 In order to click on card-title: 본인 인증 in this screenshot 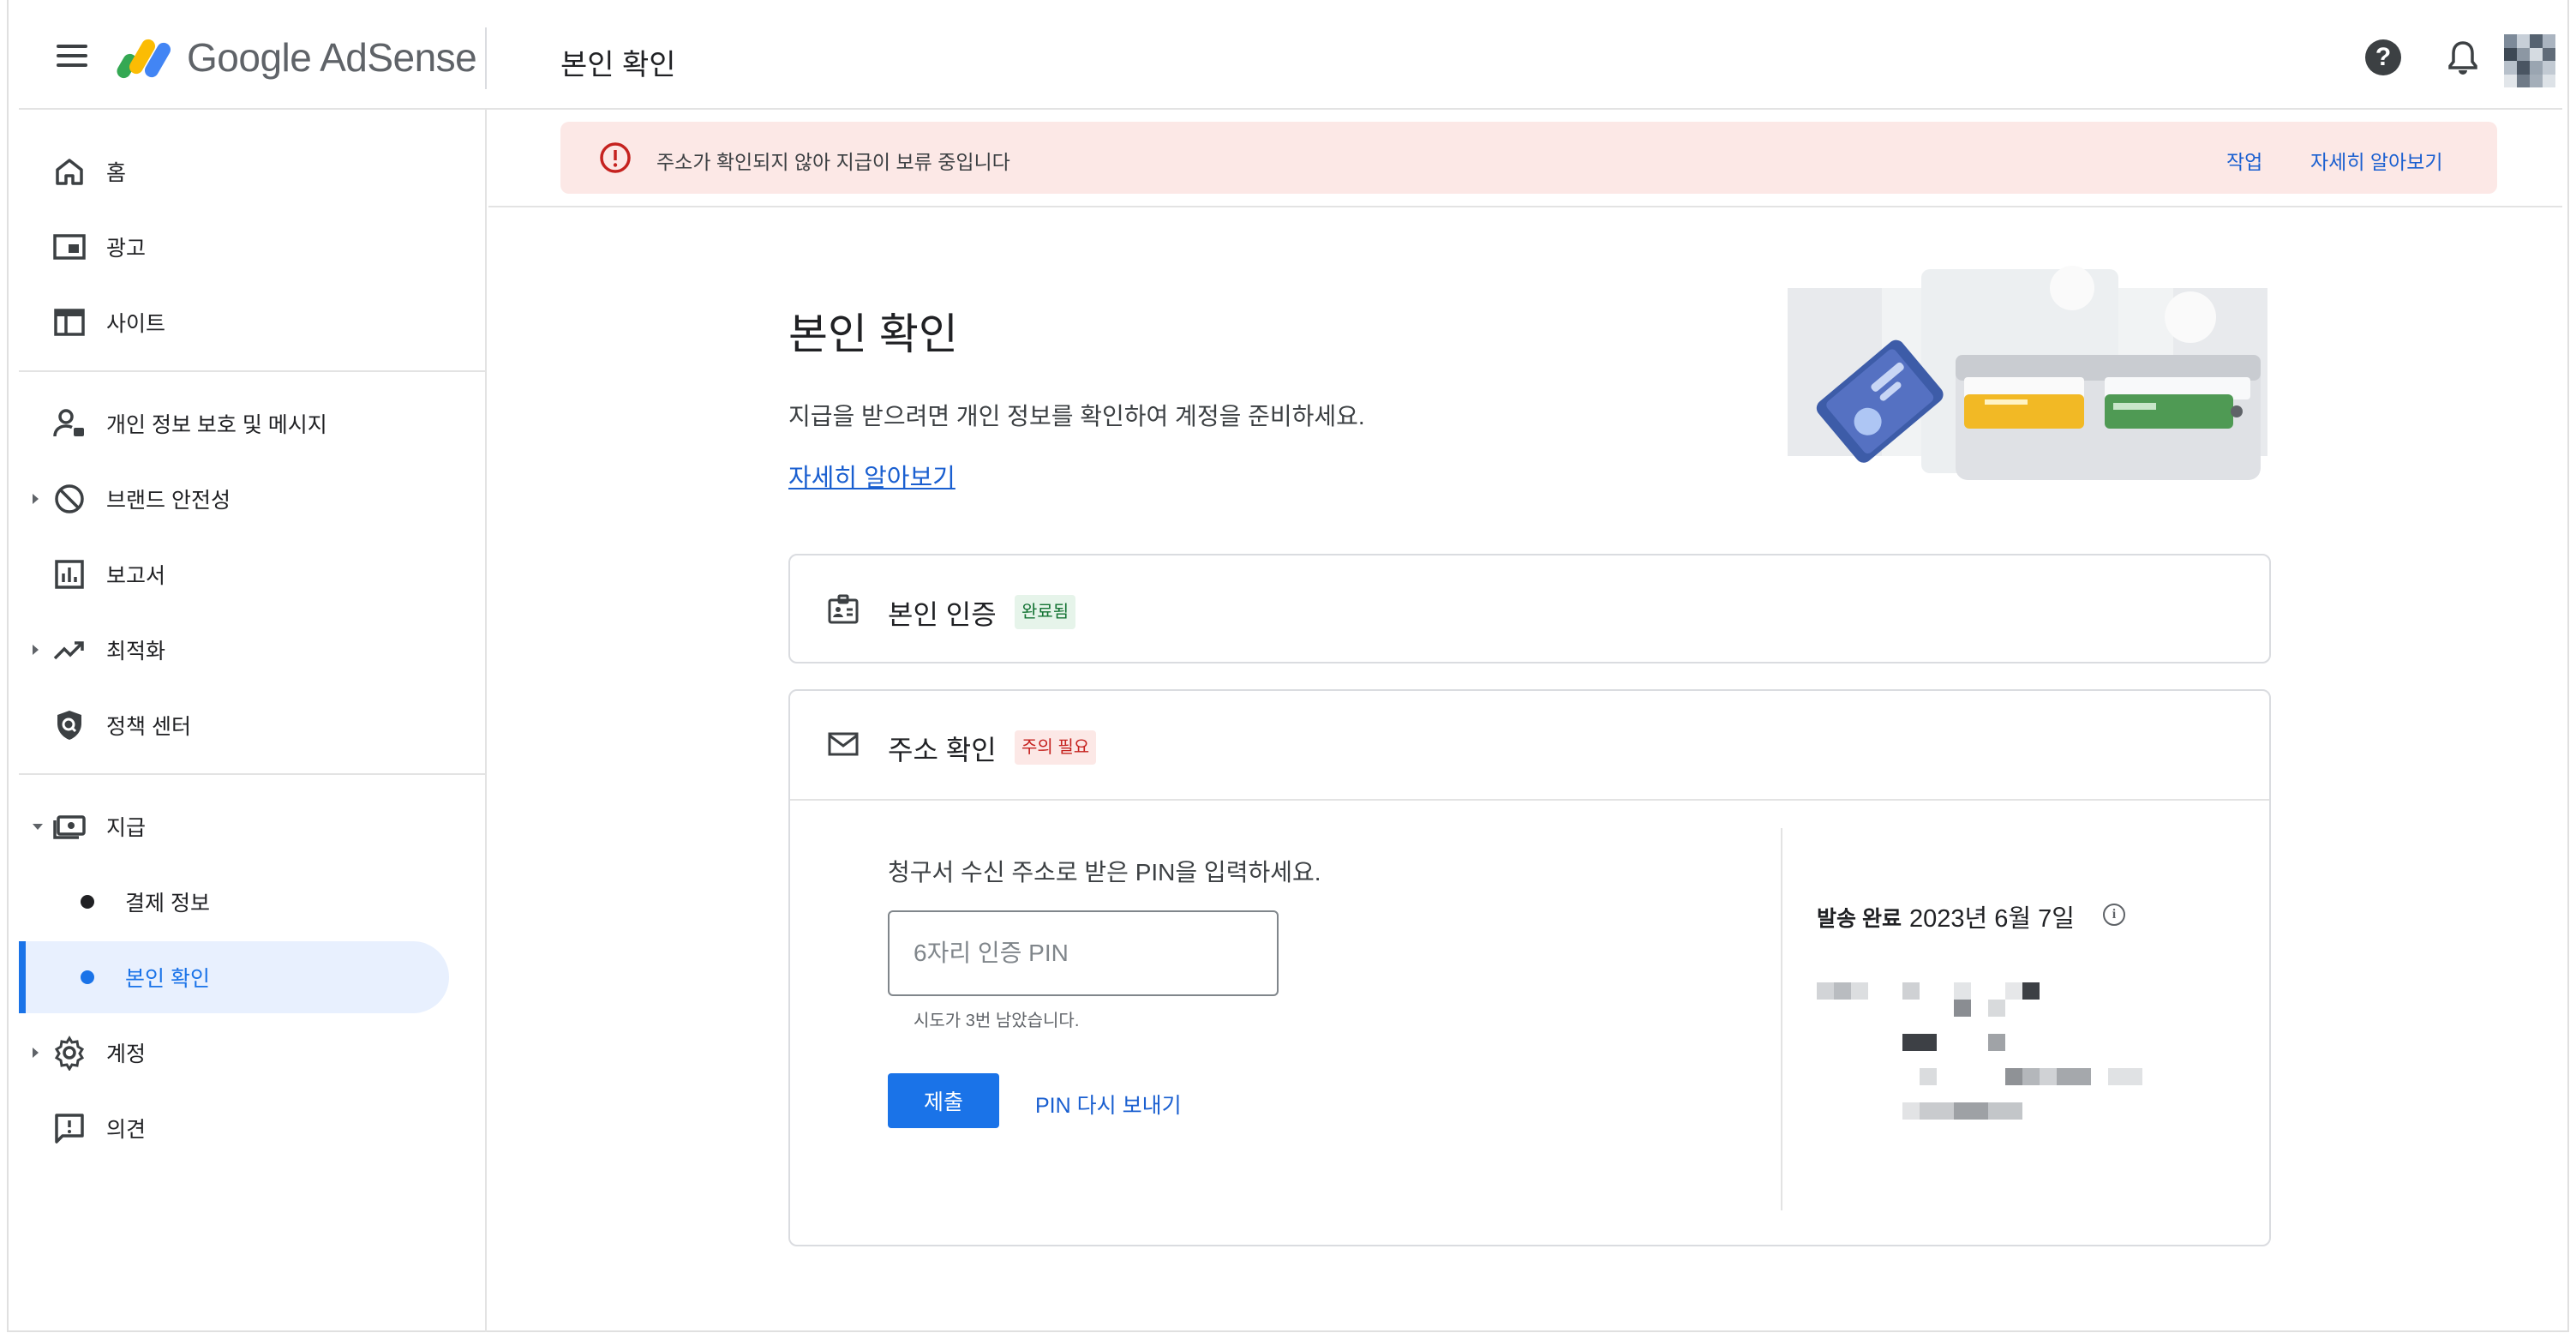, I will do `click(943, 614)`.